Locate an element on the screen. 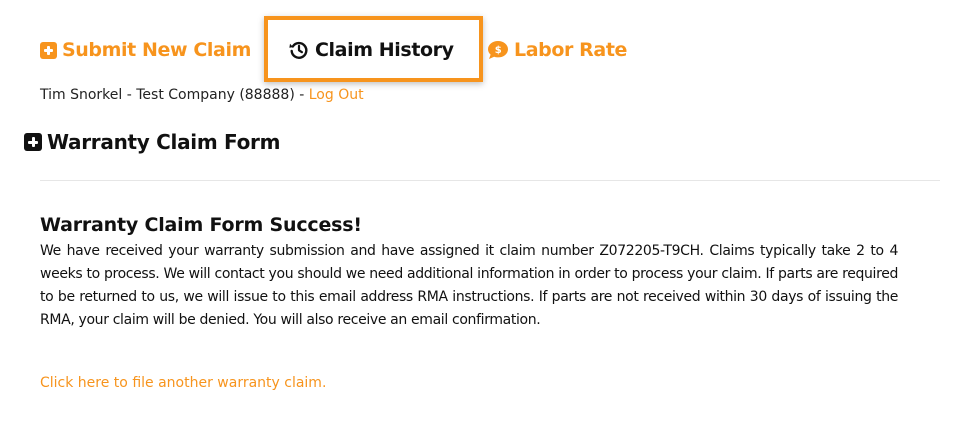 The width and height of the screenshot is (960, 424). dollar-chat-icon: $ is located at coordinates (498, 50).